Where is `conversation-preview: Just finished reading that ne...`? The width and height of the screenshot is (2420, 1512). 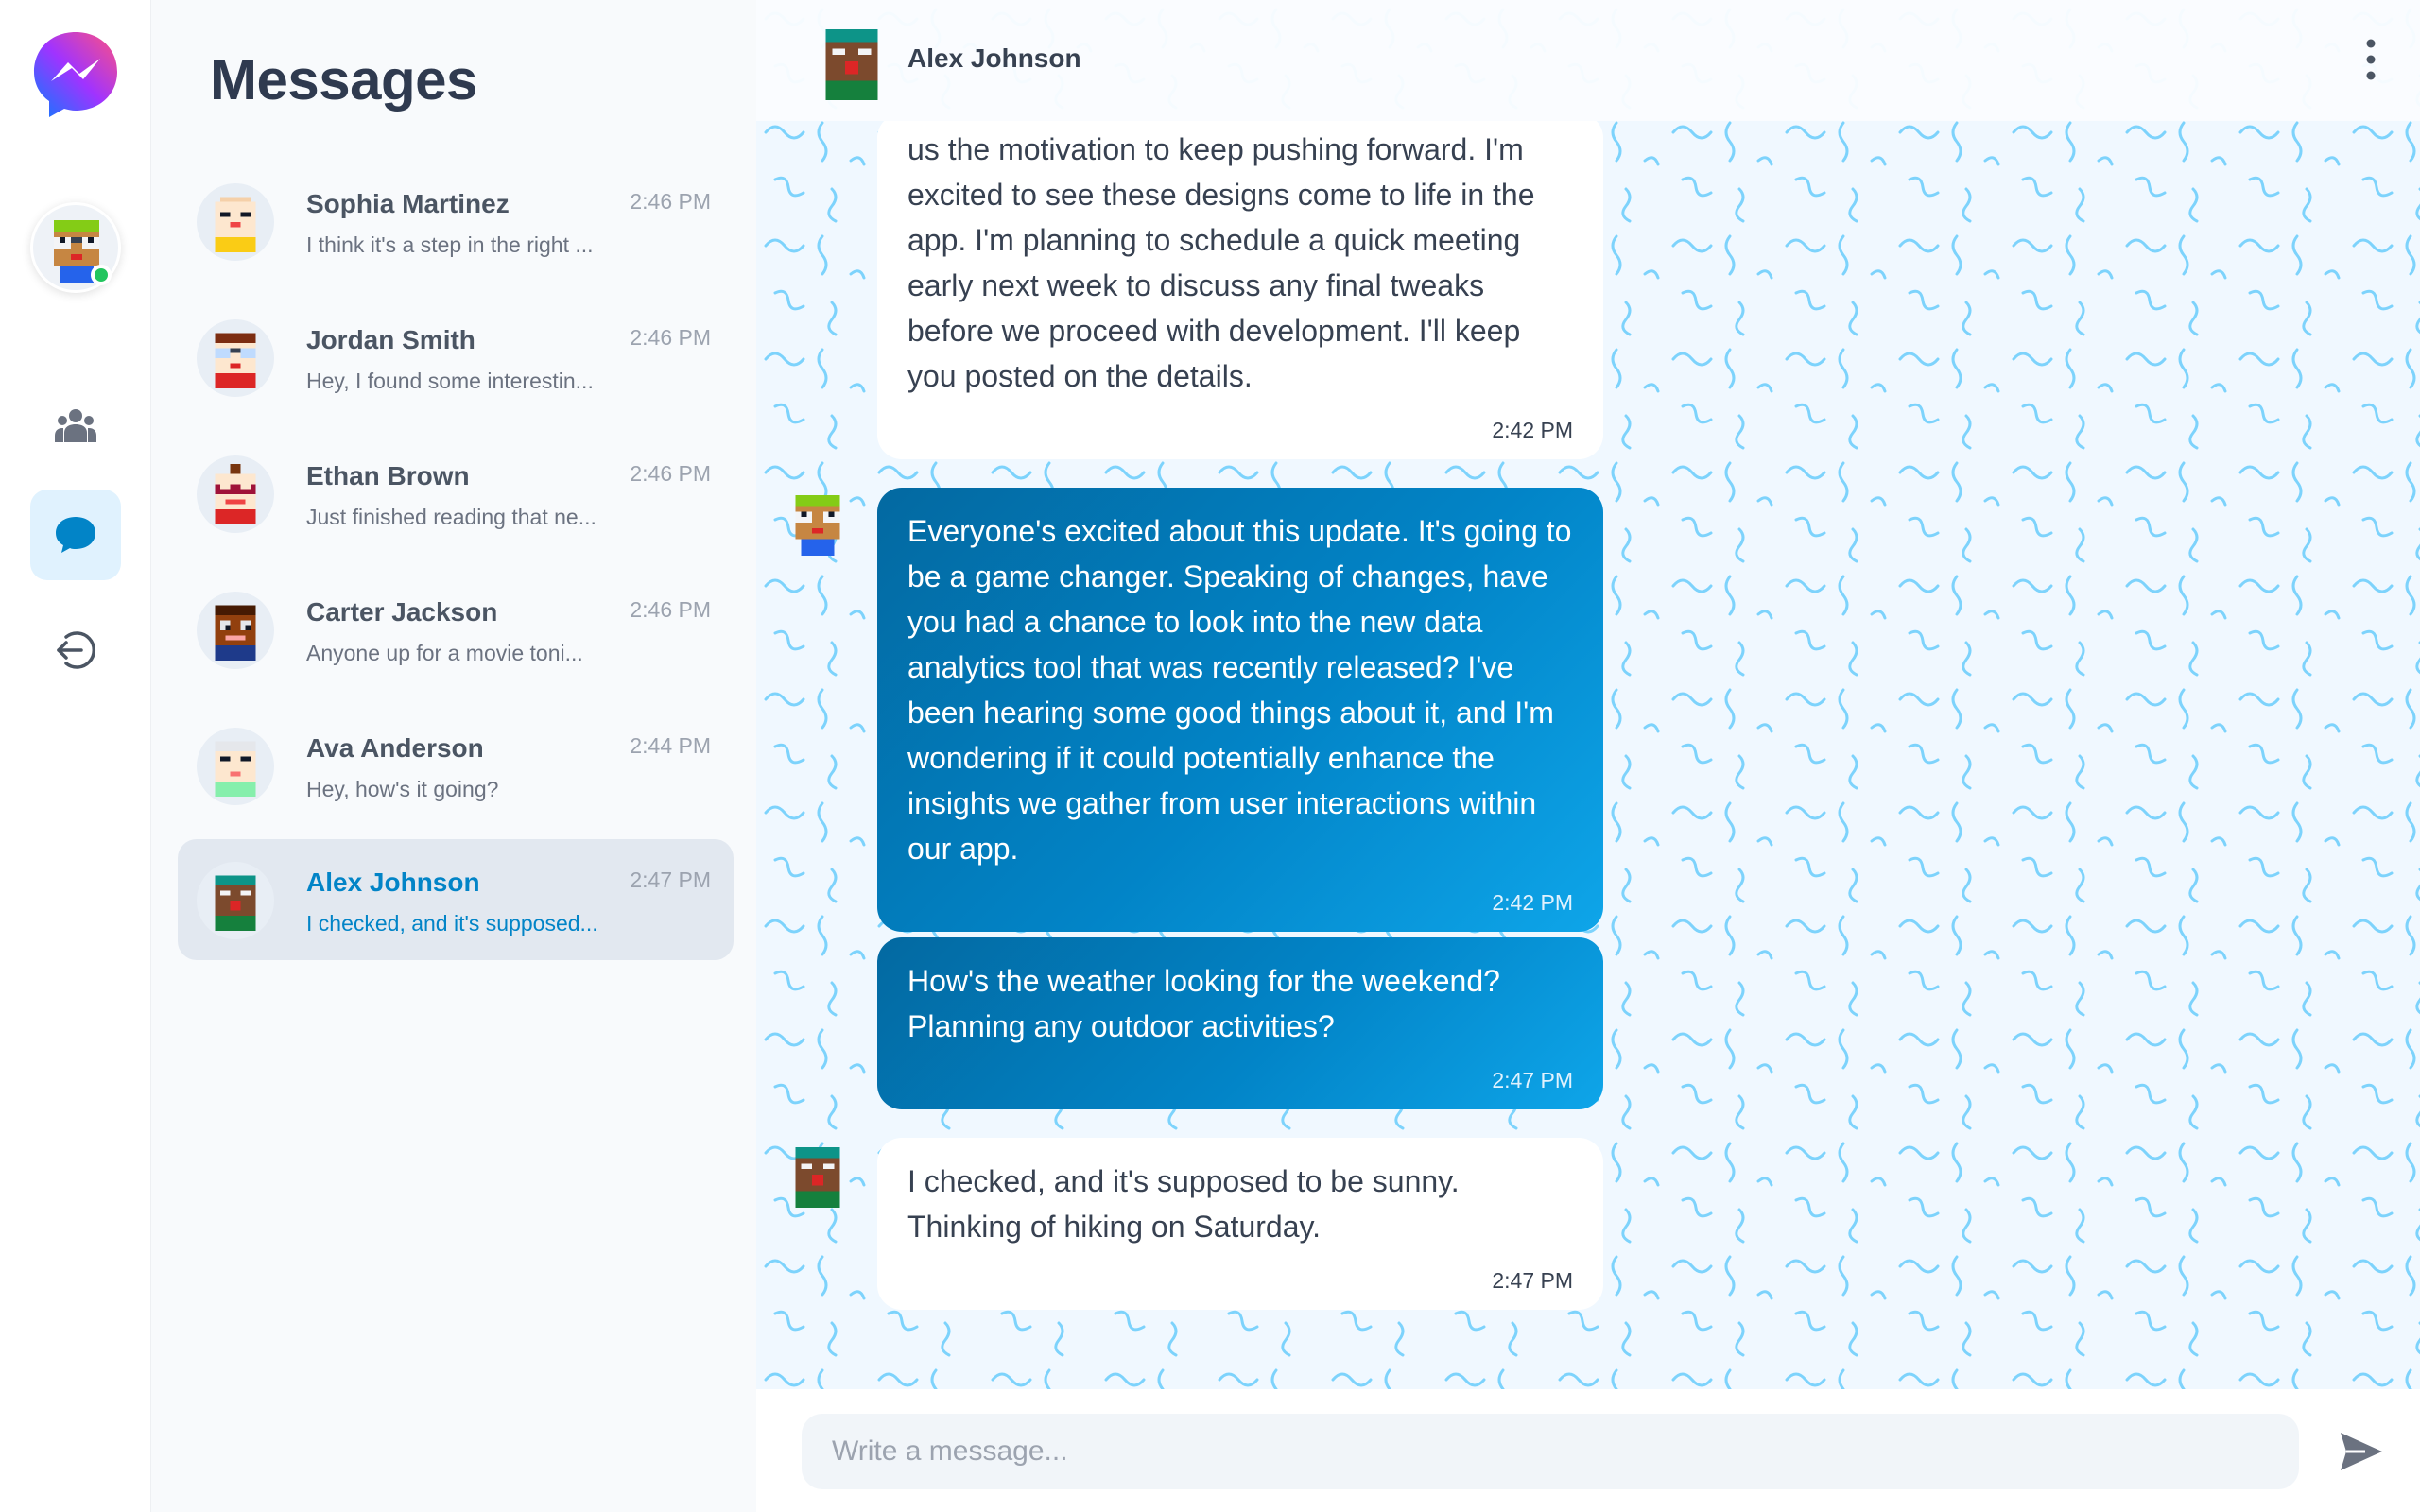 conversation-preview: Just finished reading that ne... is located at coordinates (451, 517).